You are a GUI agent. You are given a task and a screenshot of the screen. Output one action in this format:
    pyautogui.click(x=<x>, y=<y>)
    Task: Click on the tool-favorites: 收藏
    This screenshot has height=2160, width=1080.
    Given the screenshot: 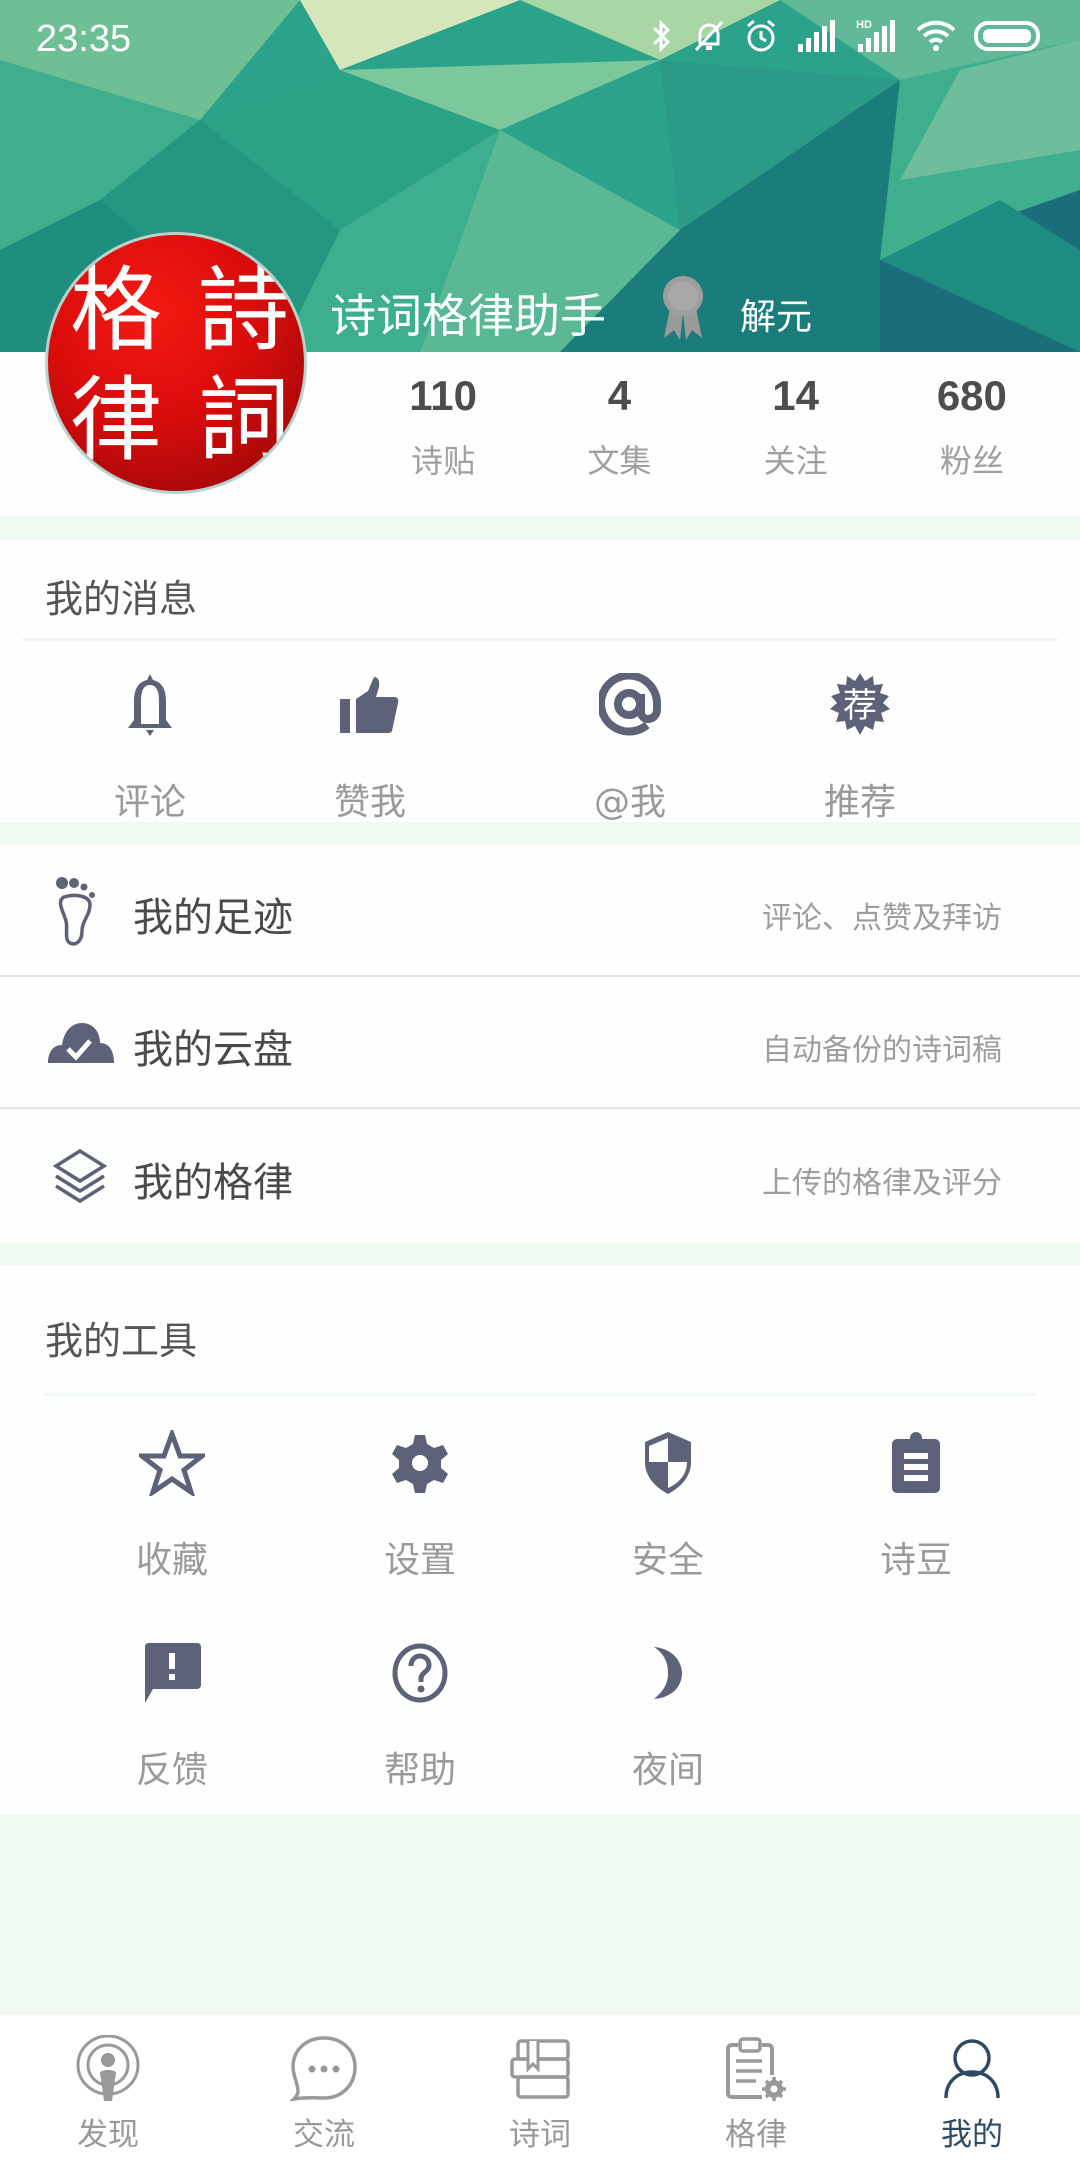 What is the action you would take?
    pyautogui.click(x=172, y=1503)
    